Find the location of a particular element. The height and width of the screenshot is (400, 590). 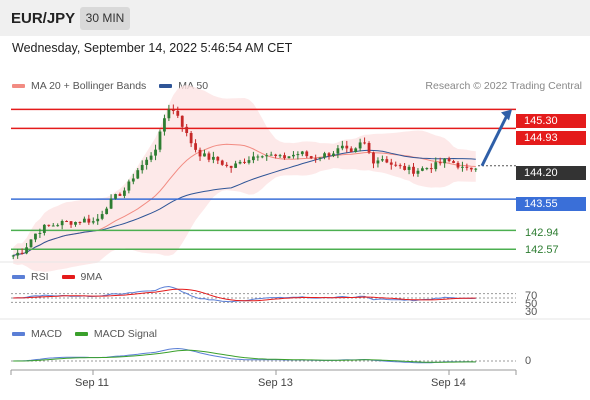

legend-macd: MACD is located at coordinates (37, 334).